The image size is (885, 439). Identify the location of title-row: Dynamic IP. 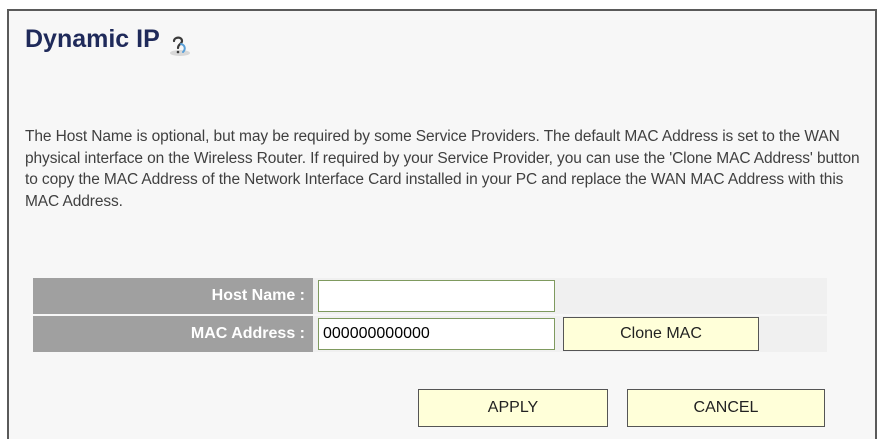
(108, 40).